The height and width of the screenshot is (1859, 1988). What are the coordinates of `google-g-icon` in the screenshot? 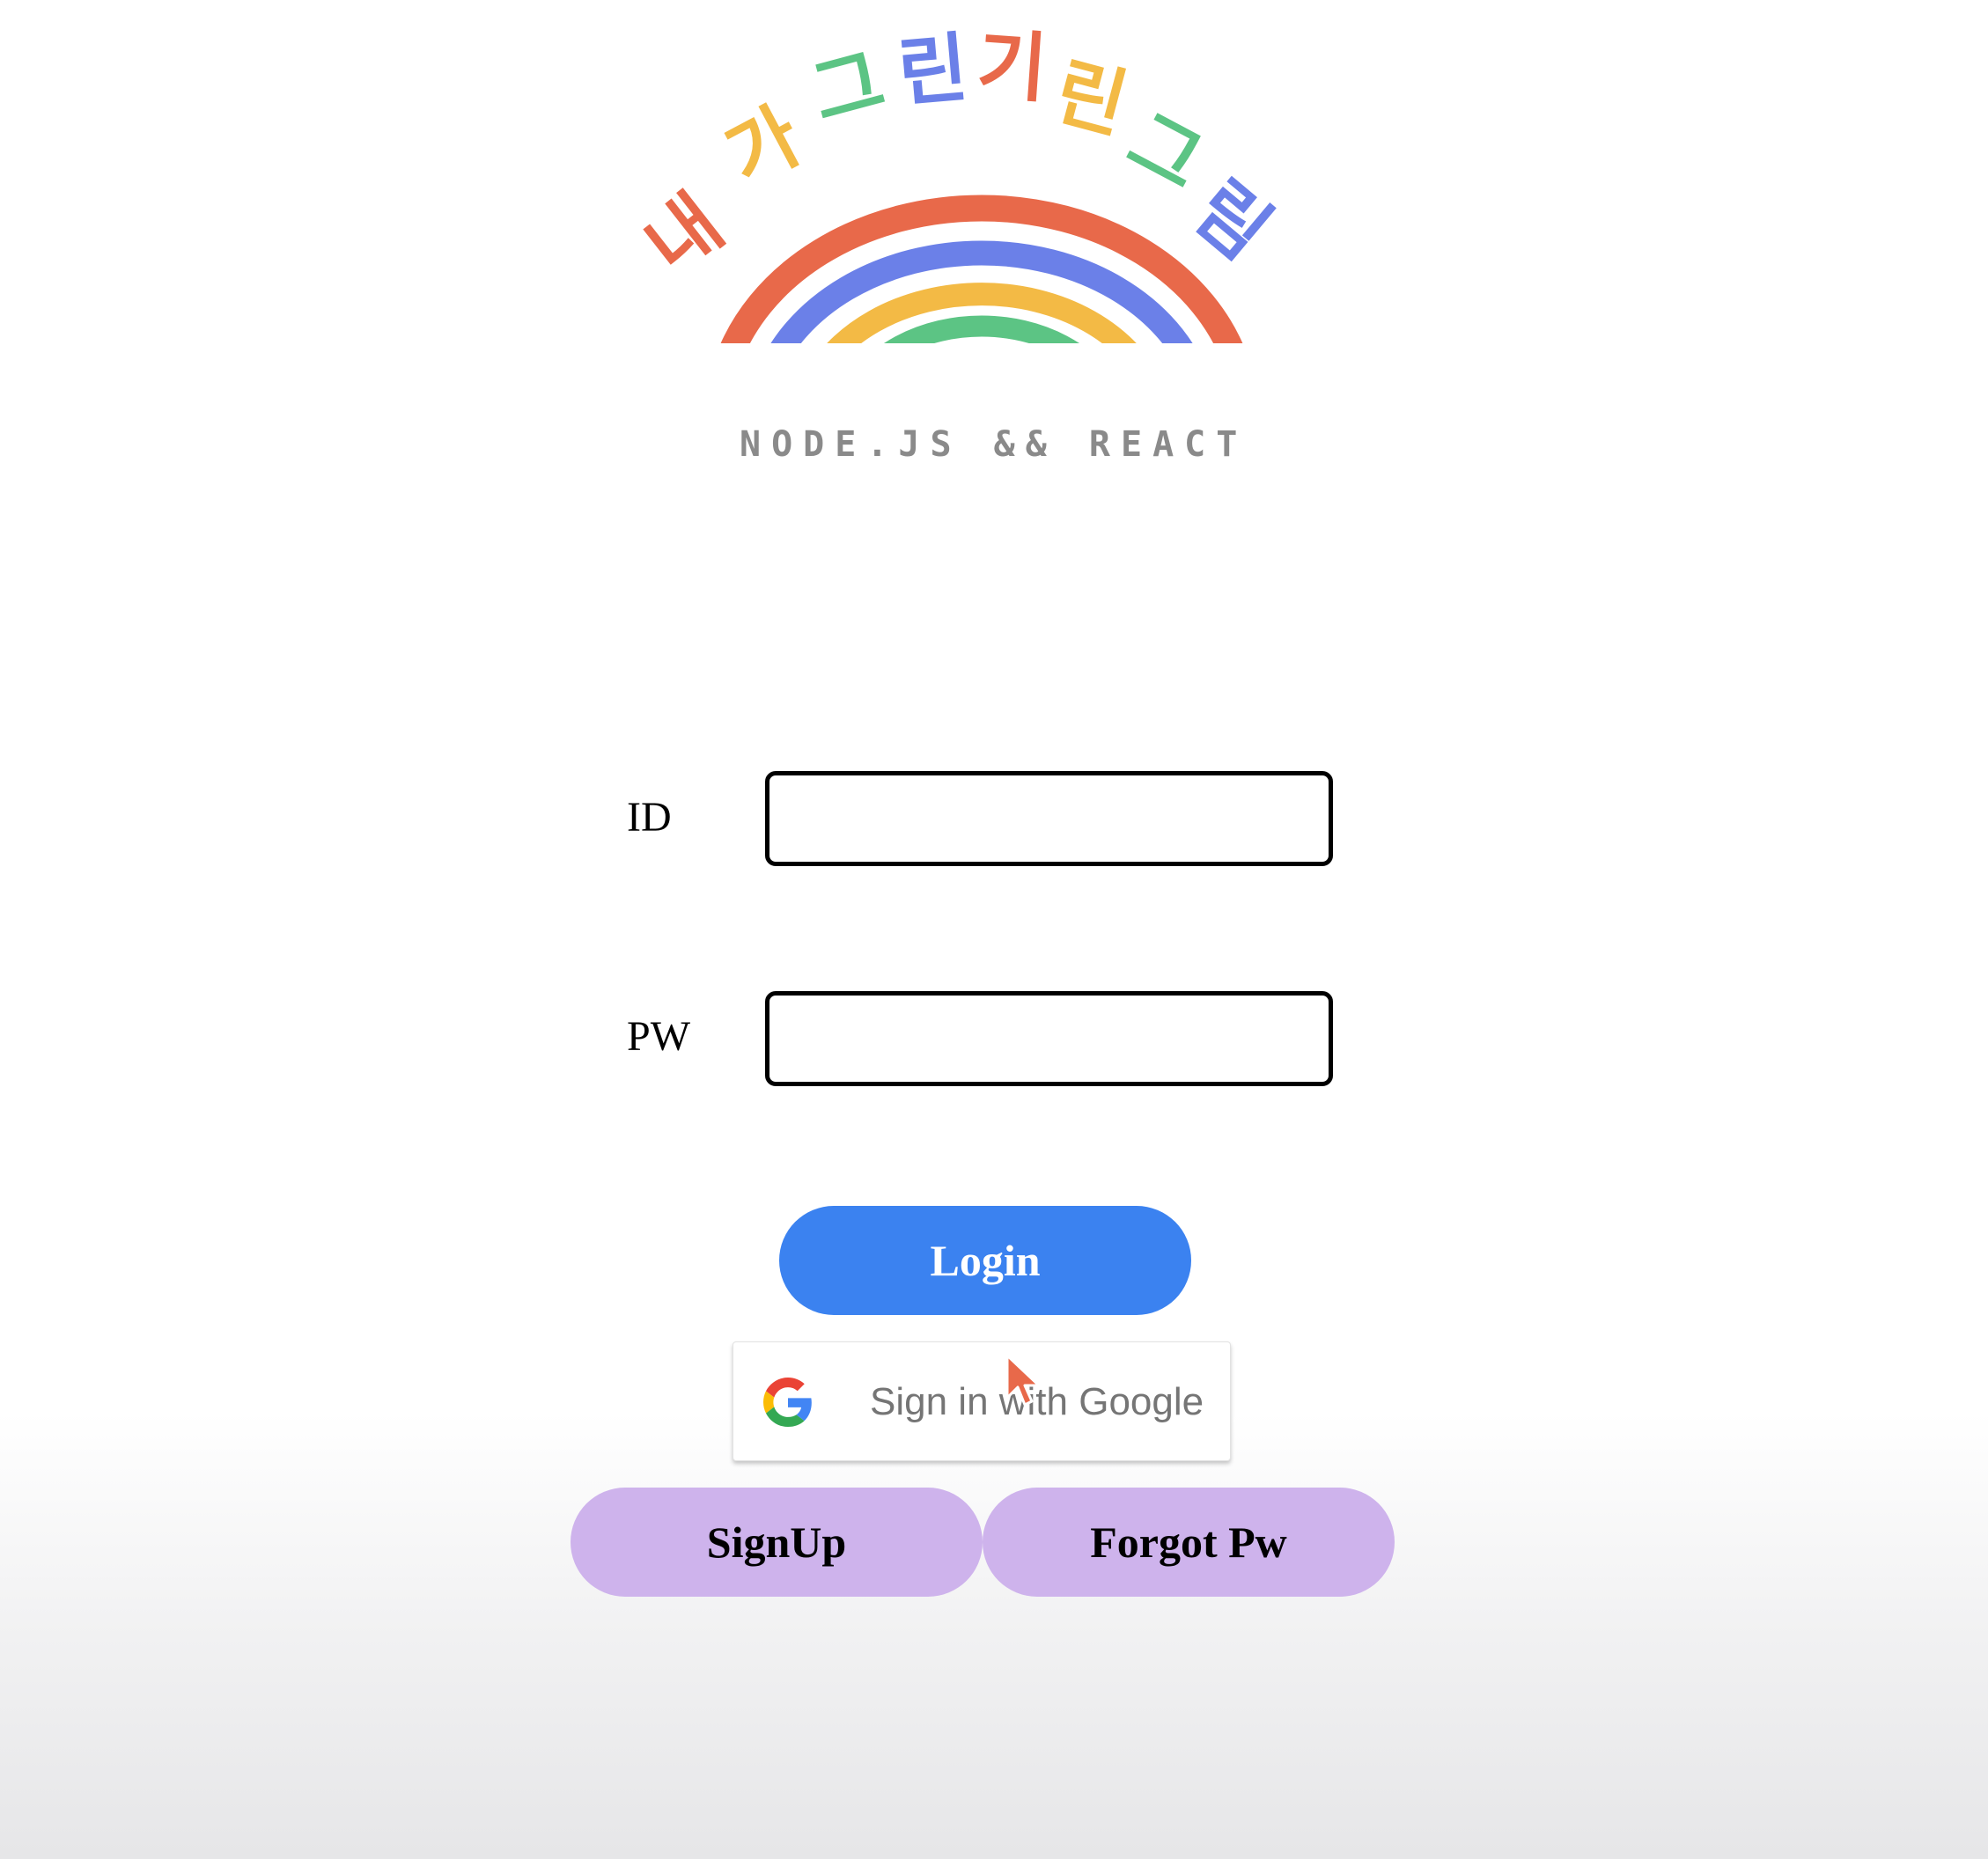 It's located at (787, 1402).